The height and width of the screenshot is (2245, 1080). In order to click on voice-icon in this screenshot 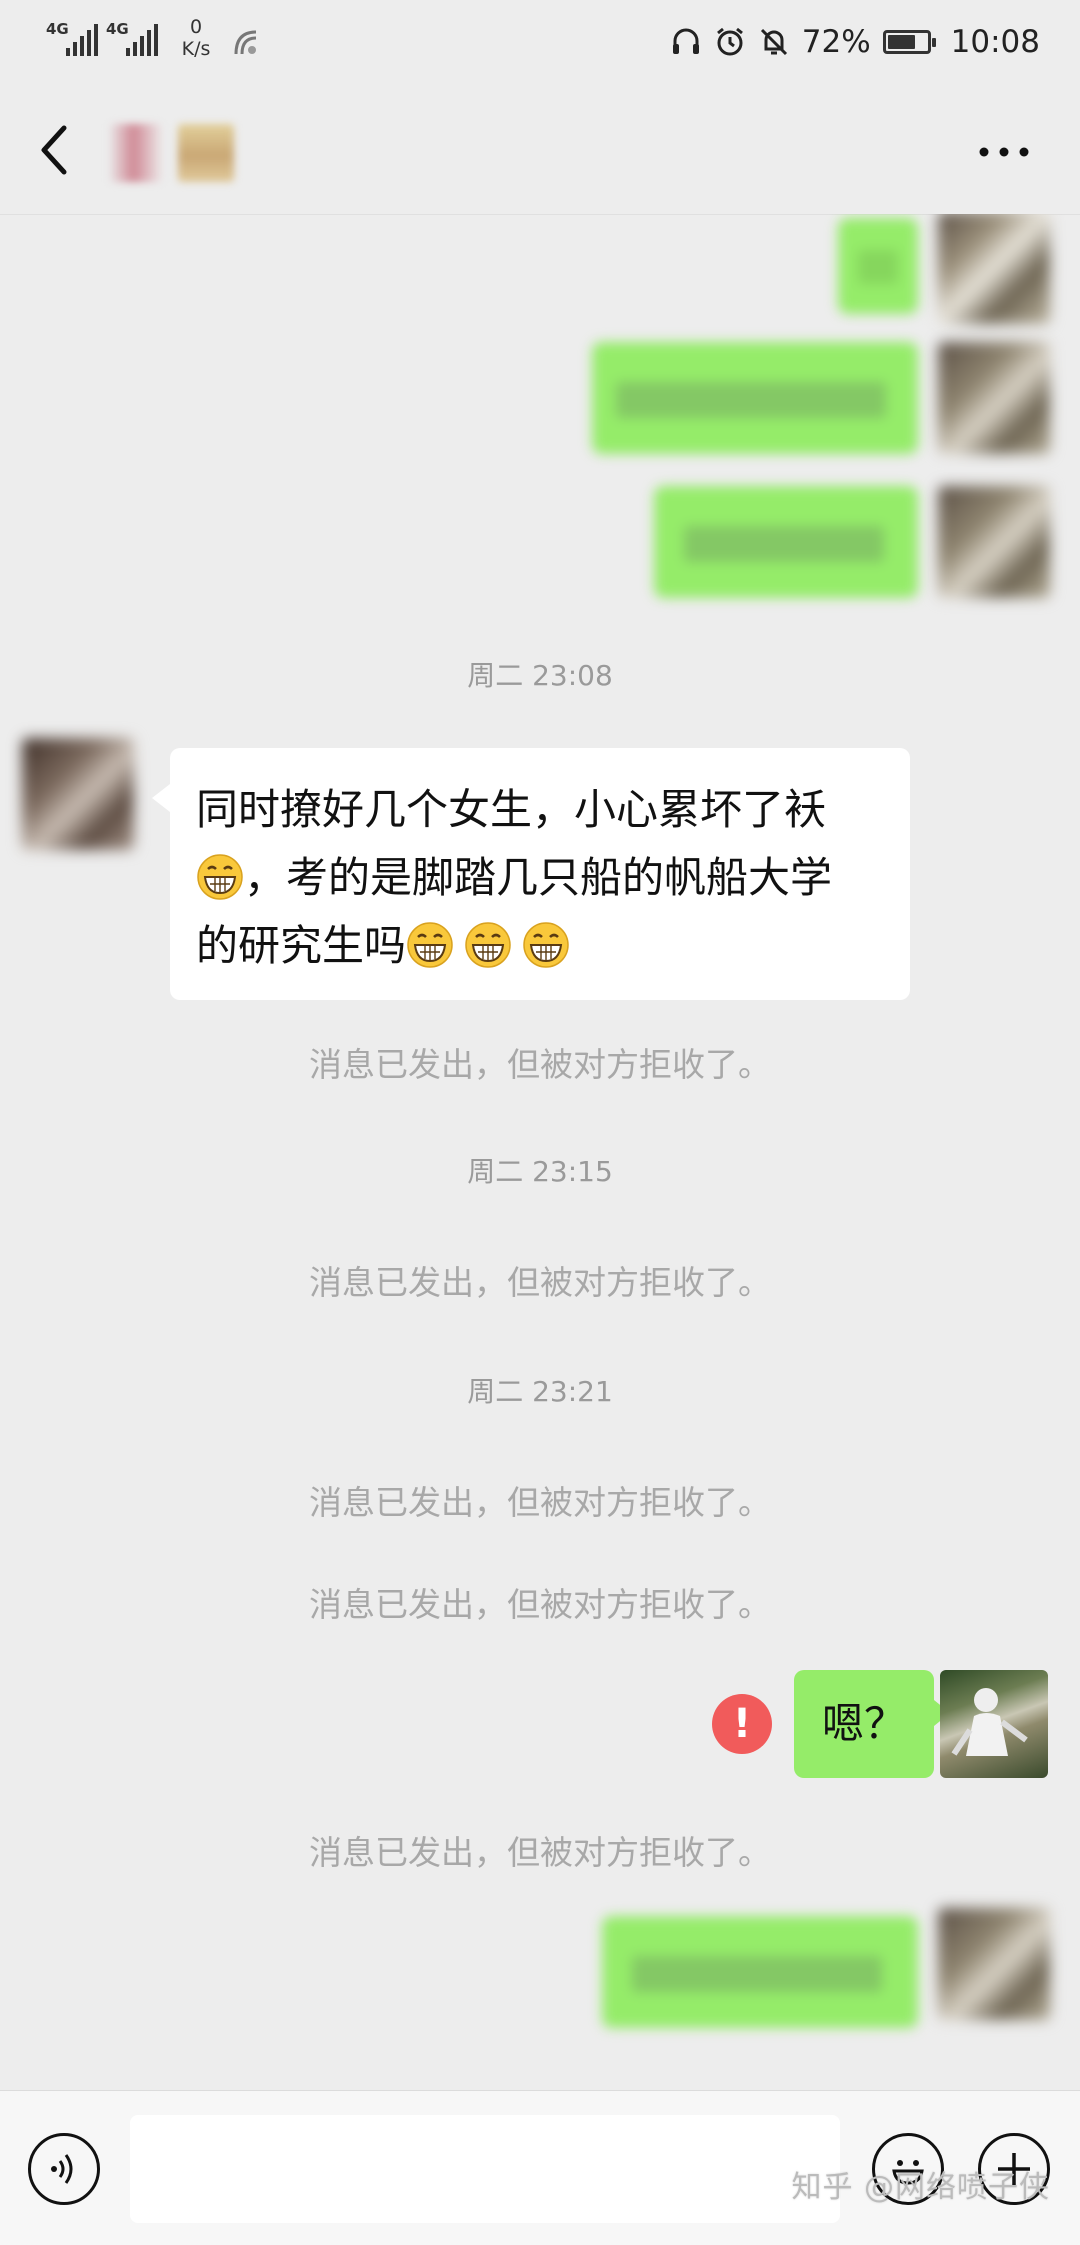, I will do `click(64, 2169)`.